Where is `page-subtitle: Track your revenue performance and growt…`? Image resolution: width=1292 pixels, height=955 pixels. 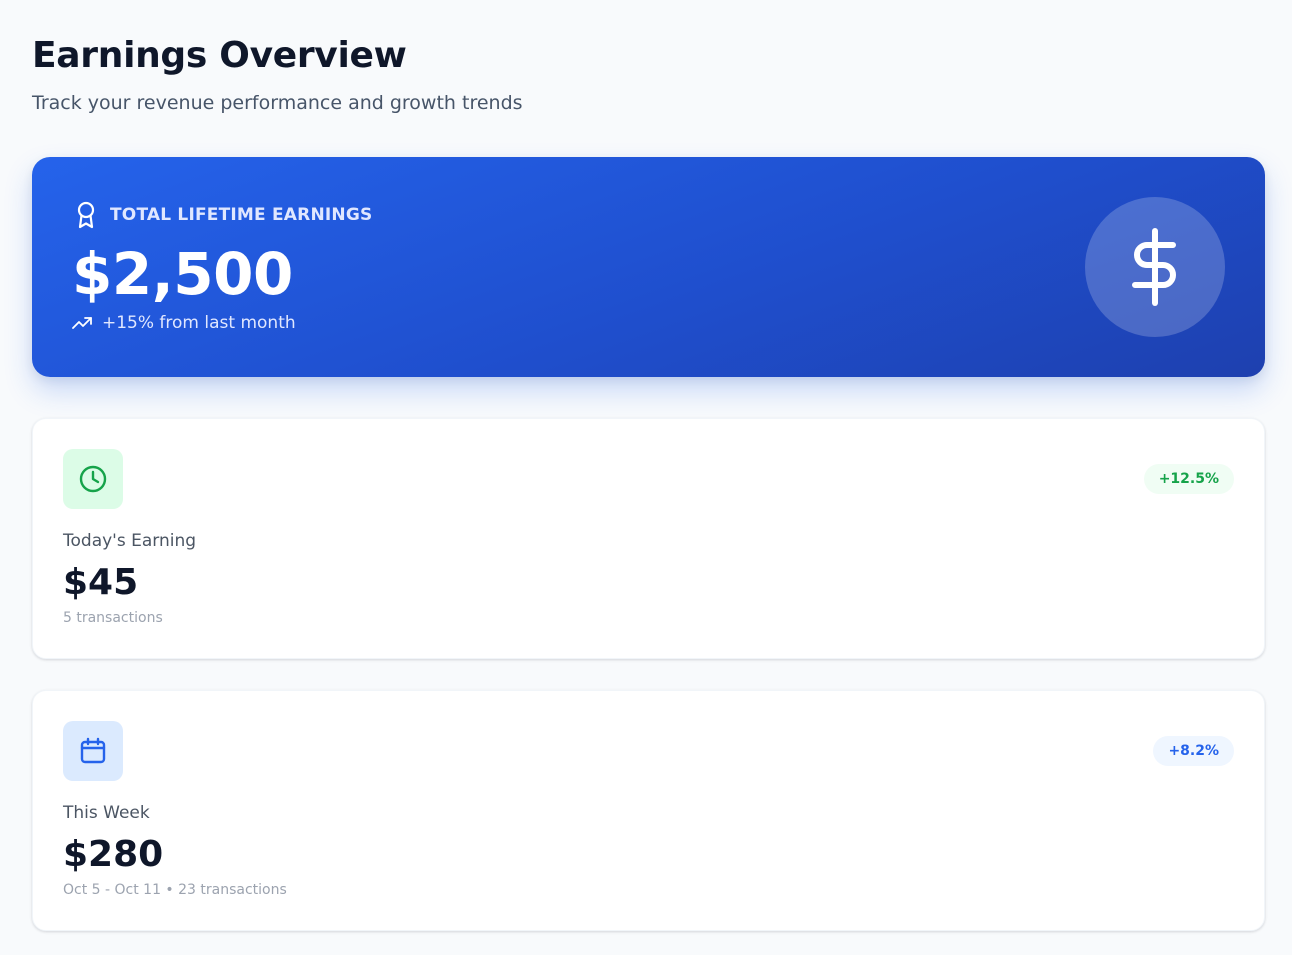 page-subtitle: Track your revenue performance and growt… is located at coordinates (277, 103).